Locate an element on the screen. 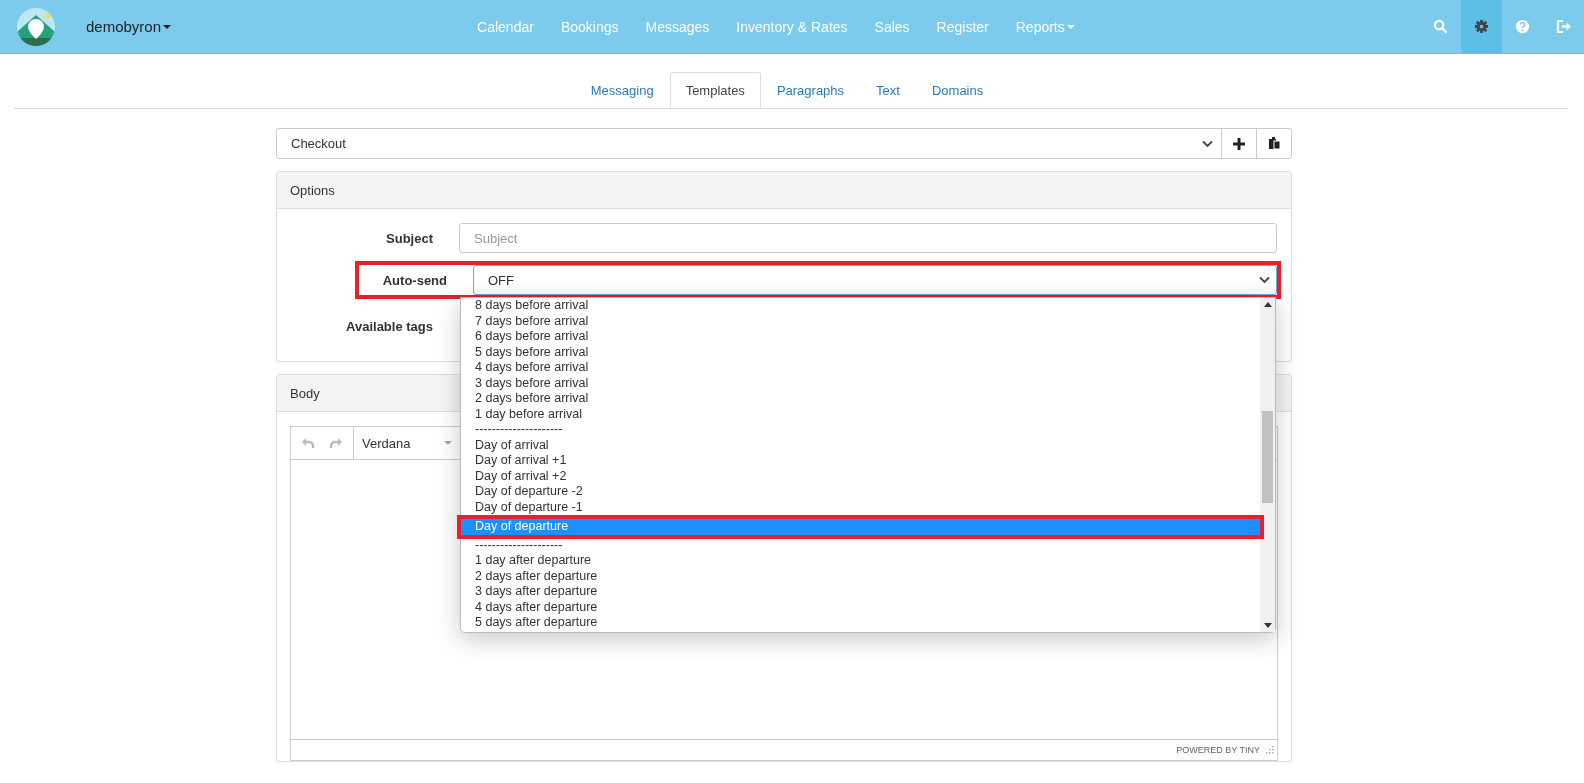 The width and height of the screenshot is (1584, 783). dropdown-option: Day of departure -2 is located at coordinates (860, 492).